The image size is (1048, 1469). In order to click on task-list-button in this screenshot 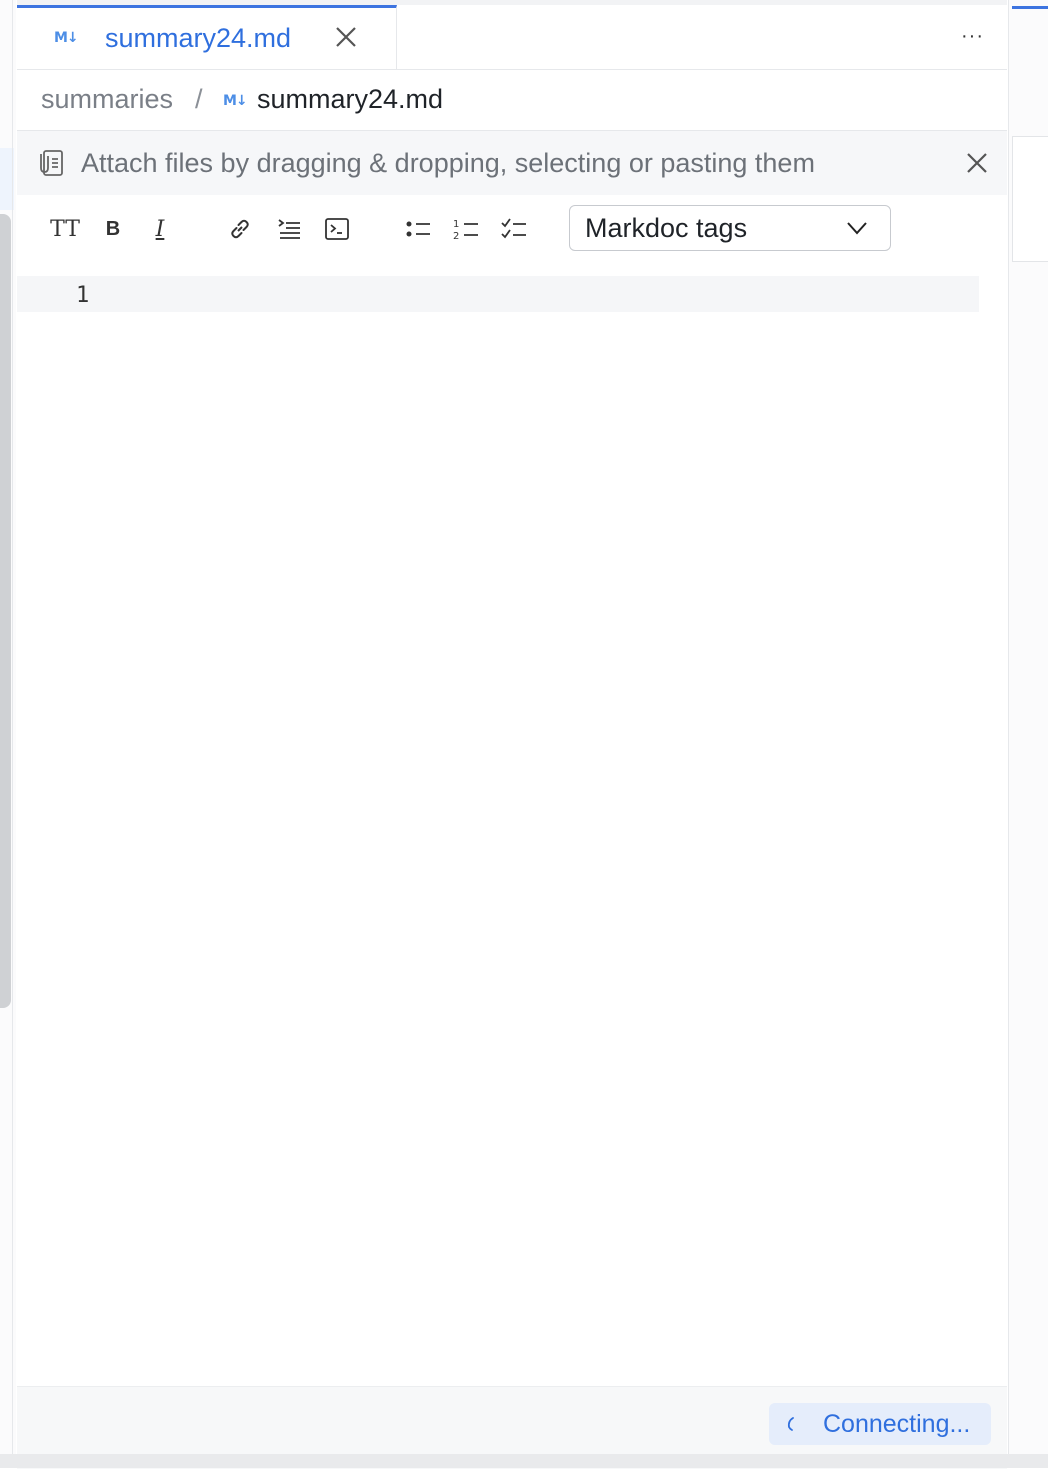, I will do `click(514, 229)`.